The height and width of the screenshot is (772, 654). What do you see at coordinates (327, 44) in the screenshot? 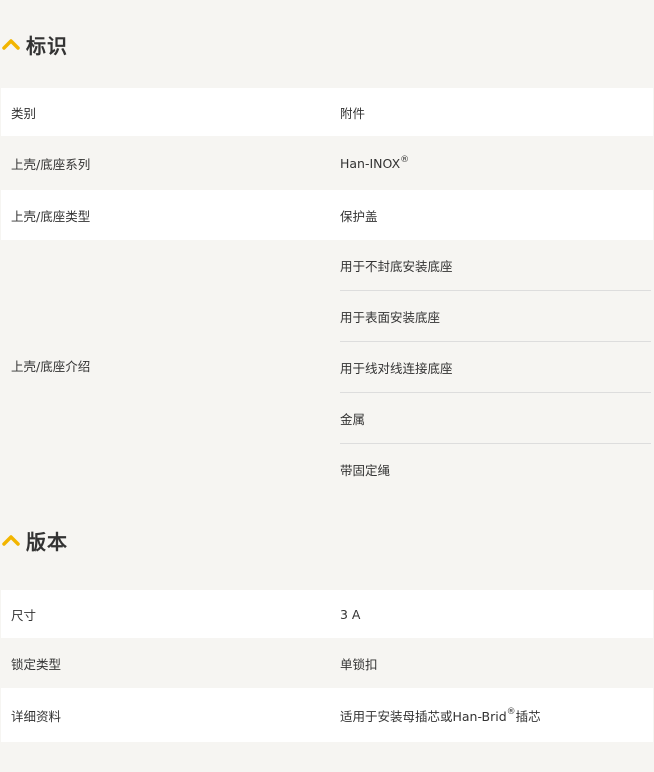
I see `section-header-identification: 标识` at bounding box center [327, 44].